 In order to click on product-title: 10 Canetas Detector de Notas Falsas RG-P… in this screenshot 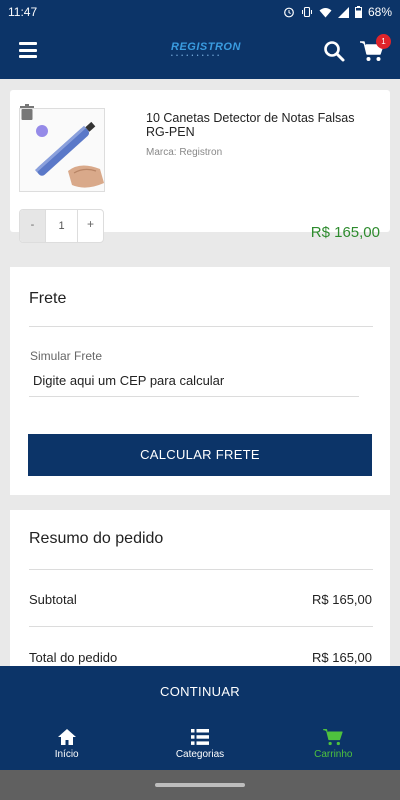, I will do `click(261, 125)`.